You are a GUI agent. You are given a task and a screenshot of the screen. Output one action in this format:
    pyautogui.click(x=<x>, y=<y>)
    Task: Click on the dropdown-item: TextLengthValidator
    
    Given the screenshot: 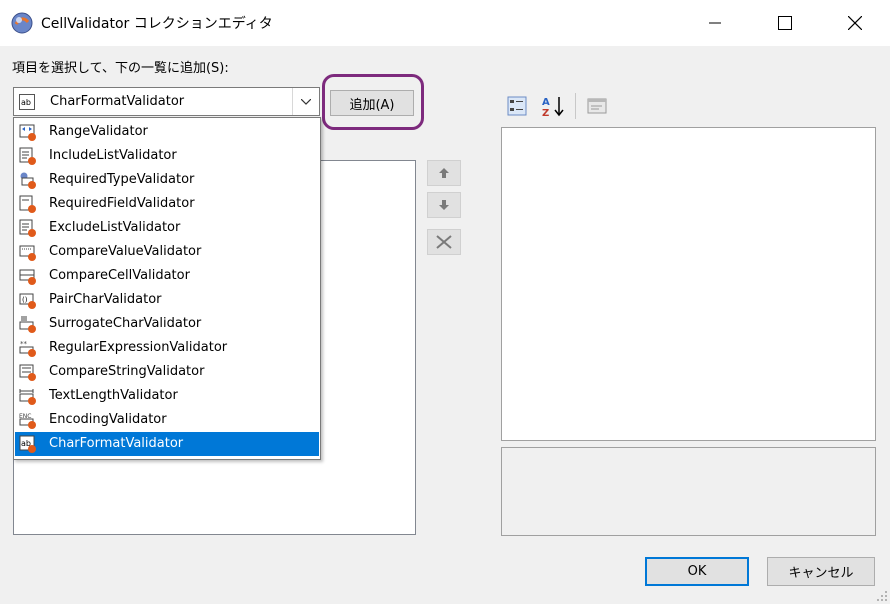 What is the action you would take?
    pyautogui.click(x=167, y=396)
    